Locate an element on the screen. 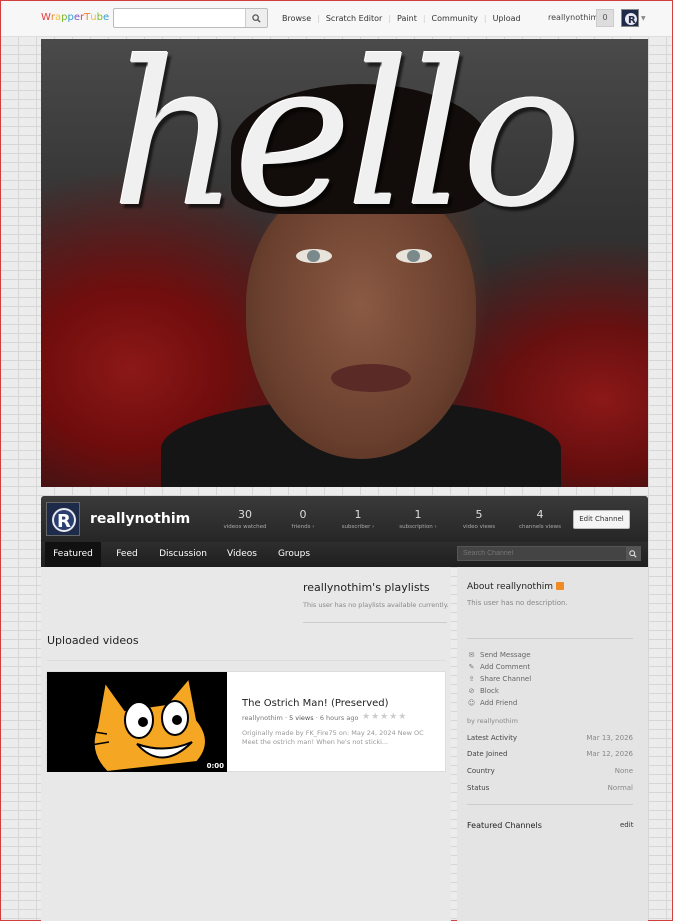 Image resolution: width=673 pixels, height=921 pixels. rss-icon is located at coordinates (560, 586).